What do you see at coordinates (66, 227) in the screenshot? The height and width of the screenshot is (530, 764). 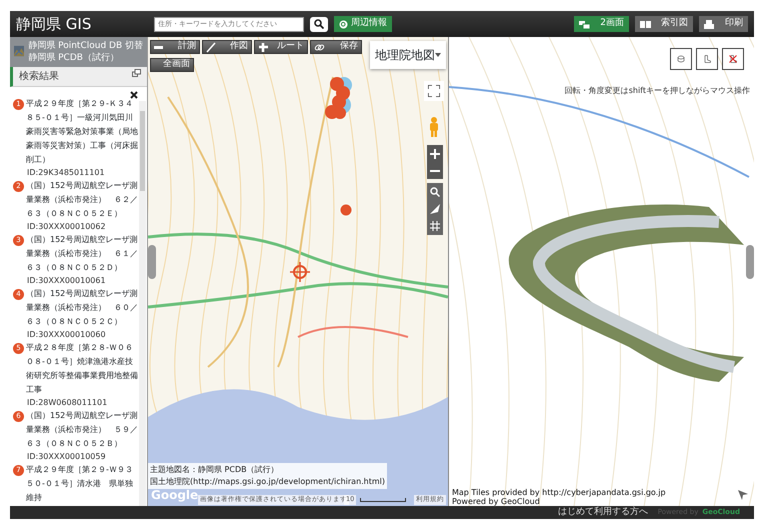 I see `result-id: ID:30XXX00010062` at bounding box center [66, 227].